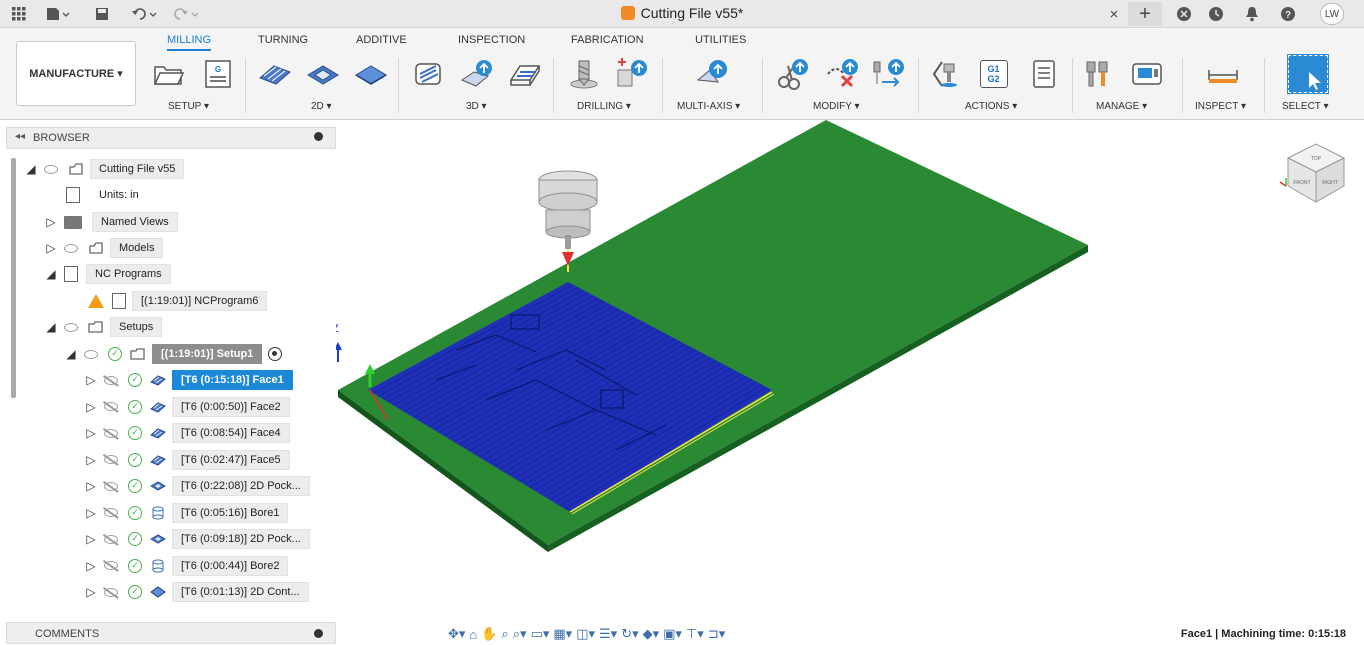 The image size is (1364, 645). What do you see at coordinates (1114, 14) in the screenshot?
I see `close-tab-icon: ×` at bounding box center [1114, 14].